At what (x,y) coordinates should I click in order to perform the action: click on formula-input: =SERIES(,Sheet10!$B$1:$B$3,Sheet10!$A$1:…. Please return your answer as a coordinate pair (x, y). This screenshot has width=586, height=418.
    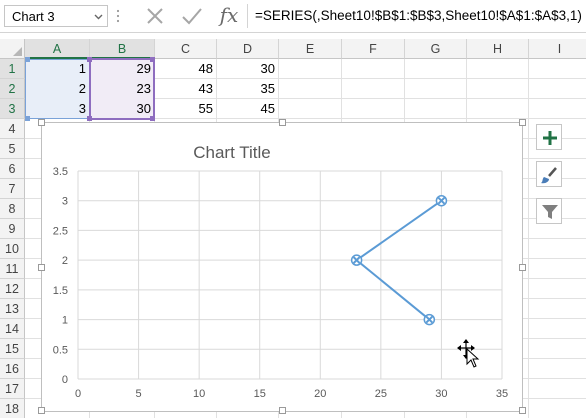
    Looking at the image, I should click on (418, 15).